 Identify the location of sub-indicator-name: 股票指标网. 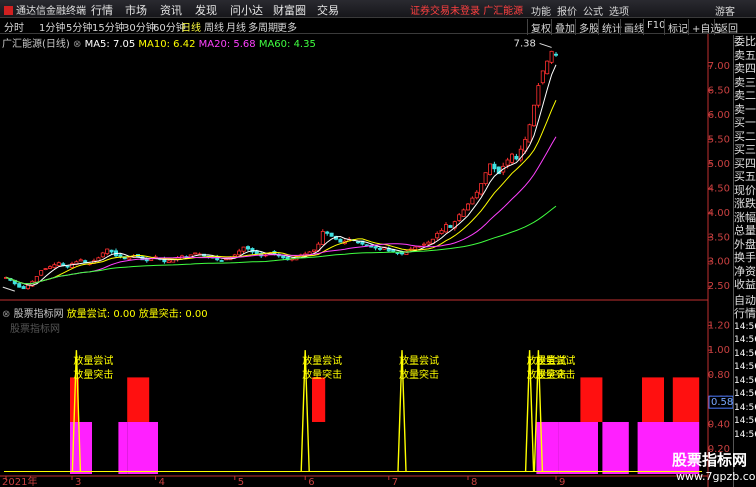
(39, 314).